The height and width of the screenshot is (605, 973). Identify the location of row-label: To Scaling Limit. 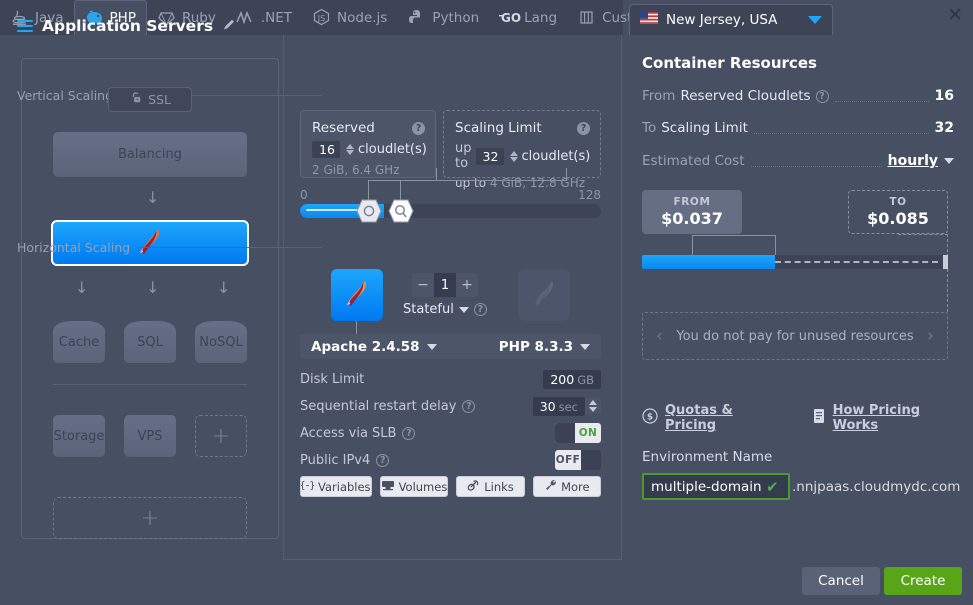
(695, 128).